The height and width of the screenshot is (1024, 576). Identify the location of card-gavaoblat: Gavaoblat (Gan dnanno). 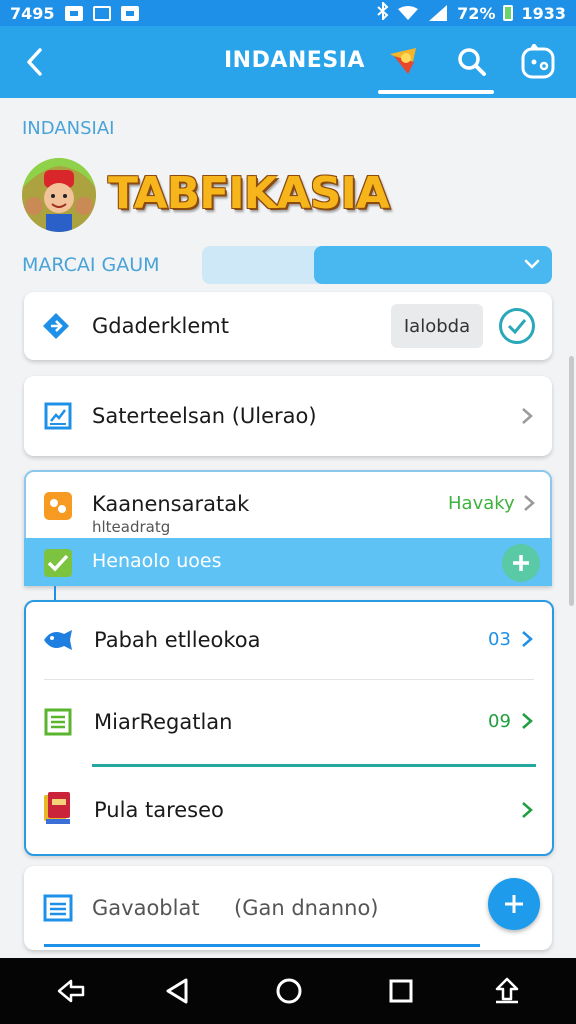
(288, 908).